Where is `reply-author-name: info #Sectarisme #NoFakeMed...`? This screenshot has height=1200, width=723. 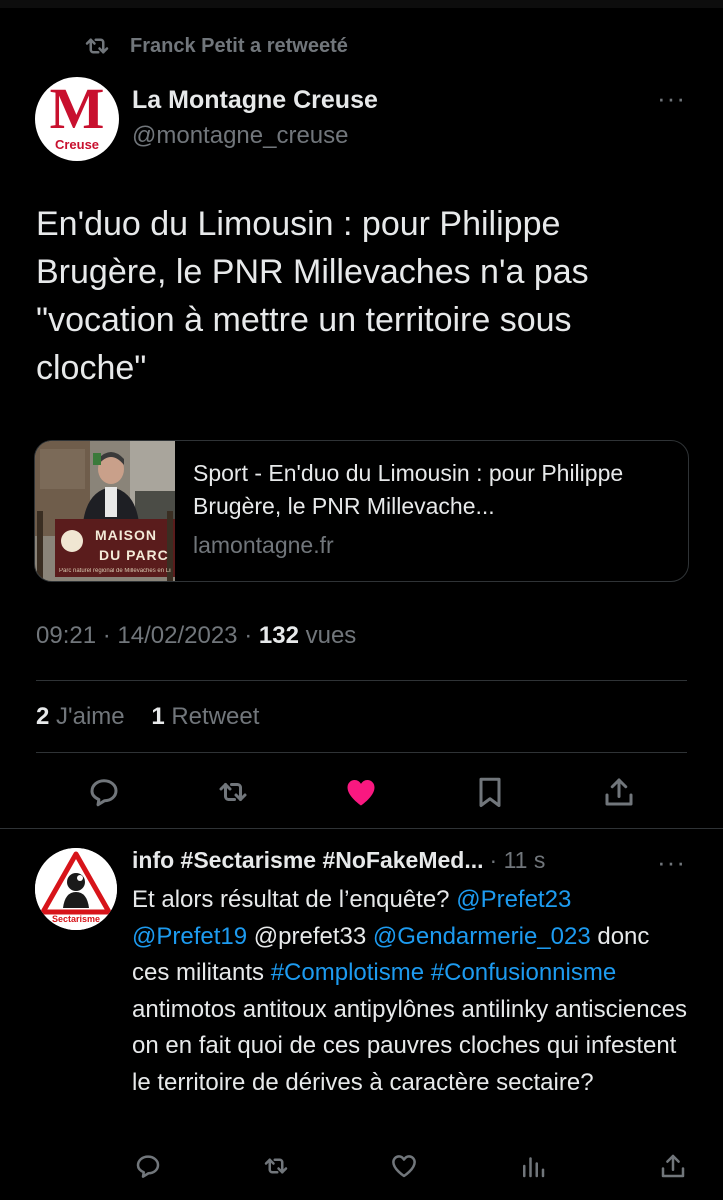
reply-author-name: info #Sectarisme #NoFakeMed... is located at coordinates (308, 860).